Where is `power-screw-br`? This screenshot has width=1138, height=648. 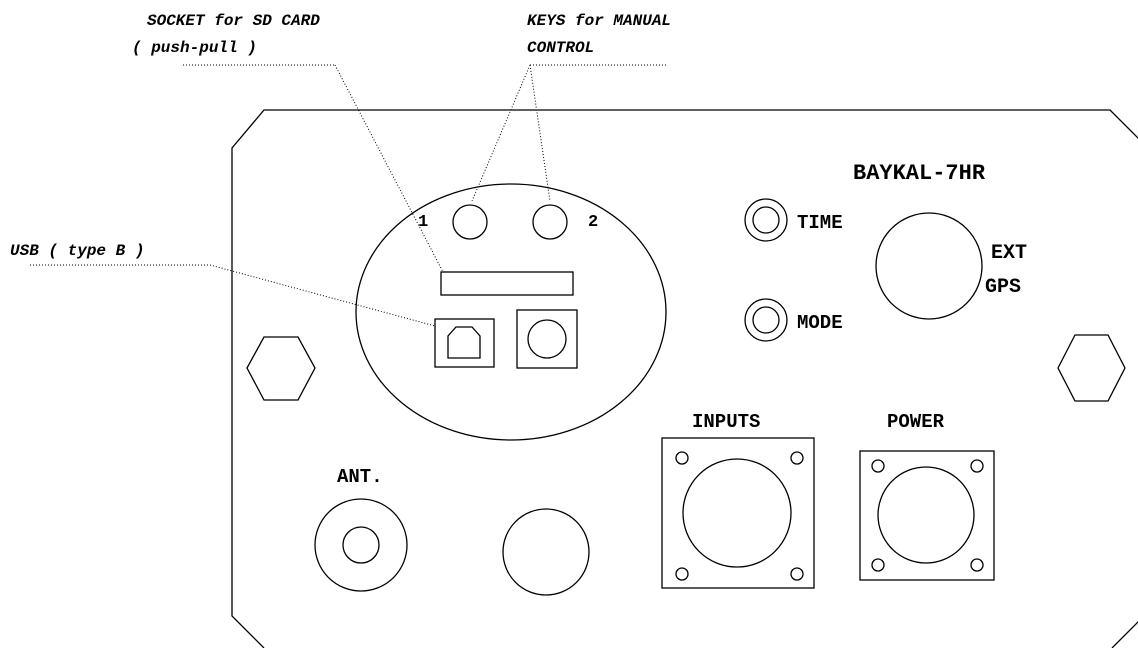
power-screw-br is located at coordinates (977, 565).